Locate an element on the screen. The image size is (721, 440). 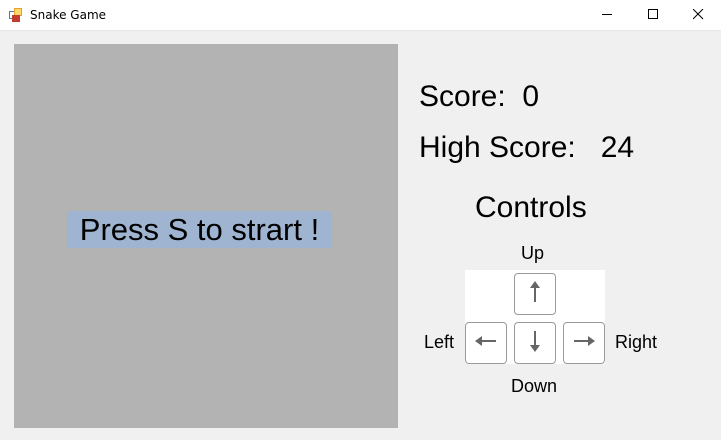
arrow-right-icon is located at coordinates (584, 343).